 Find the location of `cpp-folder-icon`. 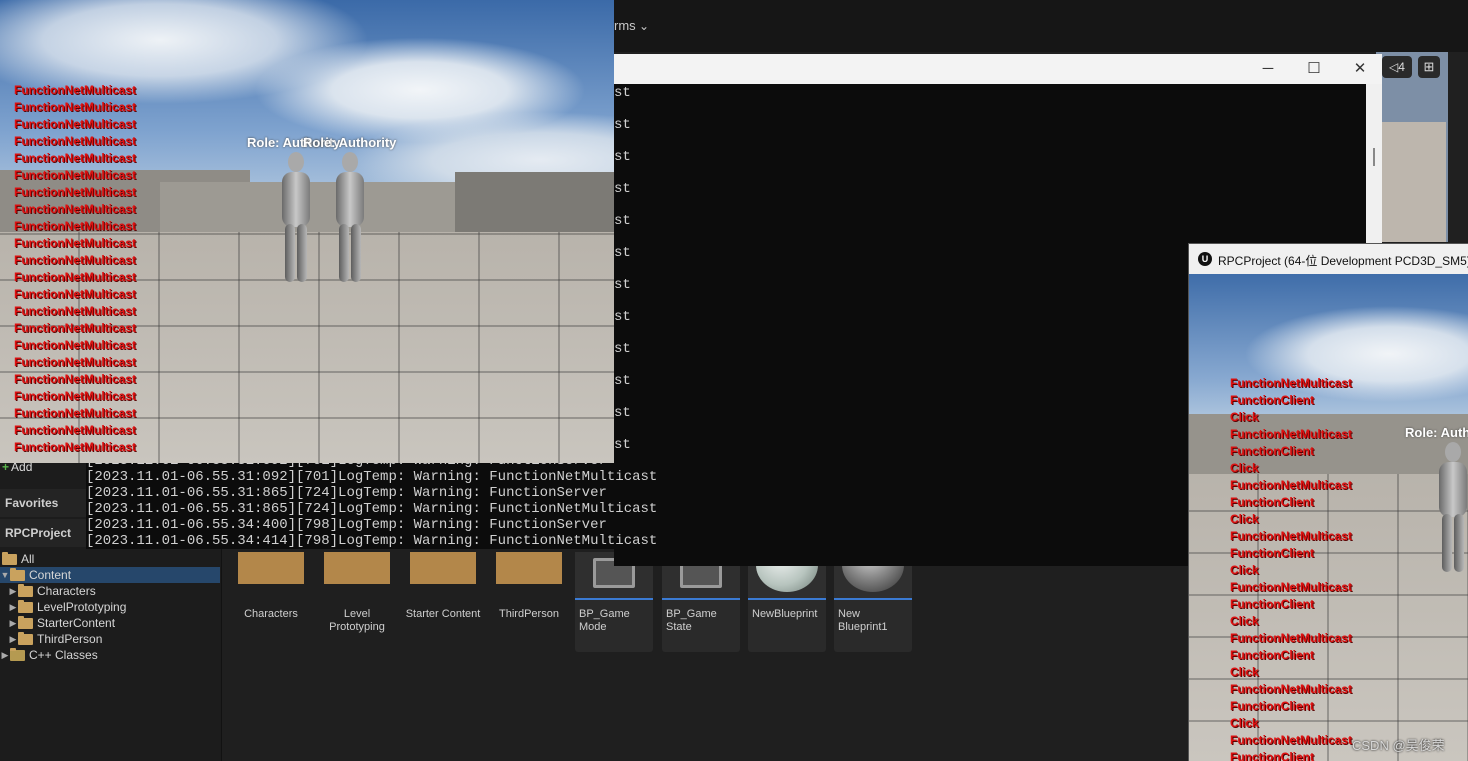

cpp-folder-icon is located at coordinates (17, 654).